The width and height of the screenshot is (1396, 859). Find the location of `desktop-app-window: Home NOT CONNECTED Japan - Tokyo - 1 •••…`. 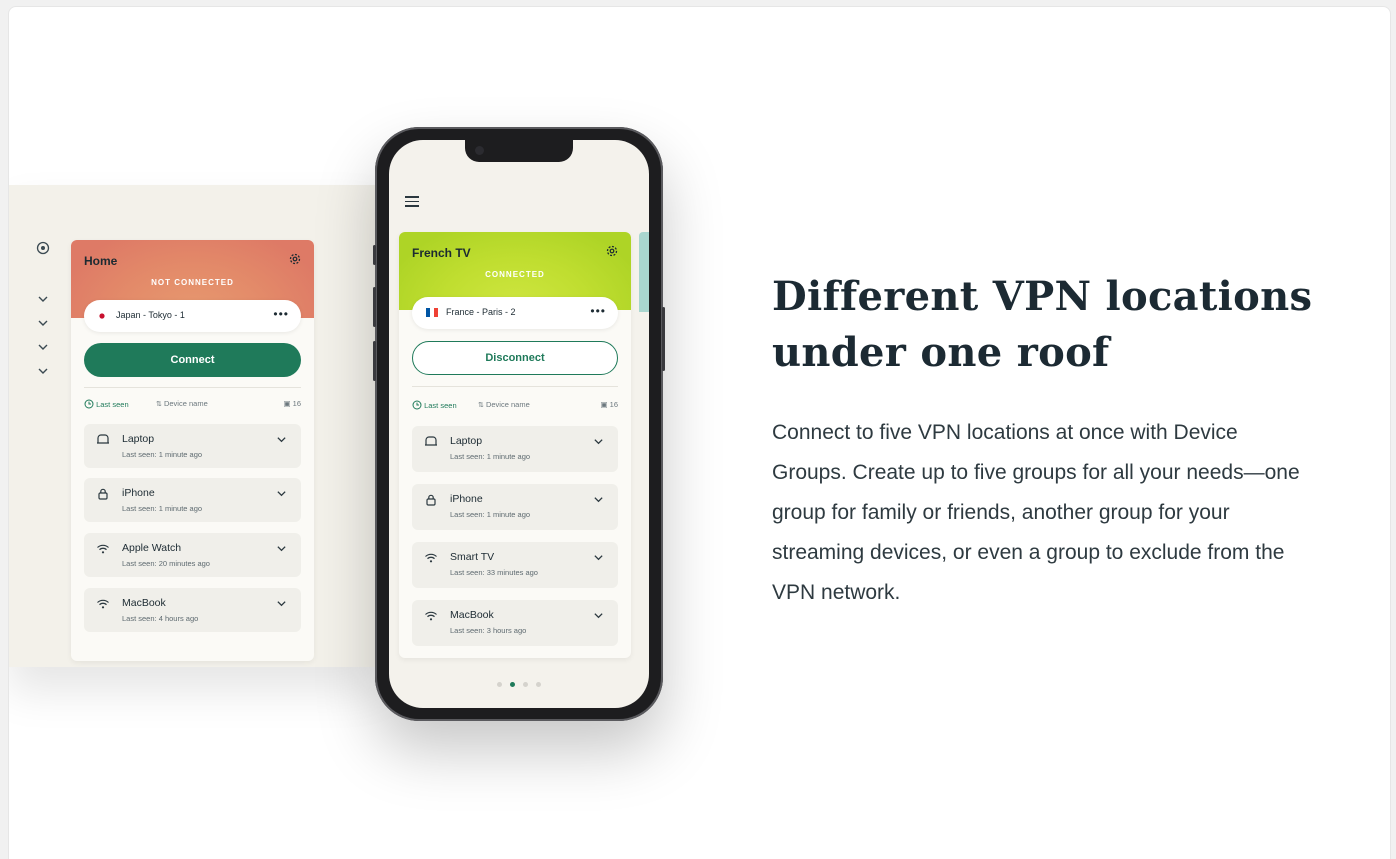

desktop-app-window: Home NOT CONNECTED Japan - Tokyo - 1 •••… is located at coordinates (195, 426).